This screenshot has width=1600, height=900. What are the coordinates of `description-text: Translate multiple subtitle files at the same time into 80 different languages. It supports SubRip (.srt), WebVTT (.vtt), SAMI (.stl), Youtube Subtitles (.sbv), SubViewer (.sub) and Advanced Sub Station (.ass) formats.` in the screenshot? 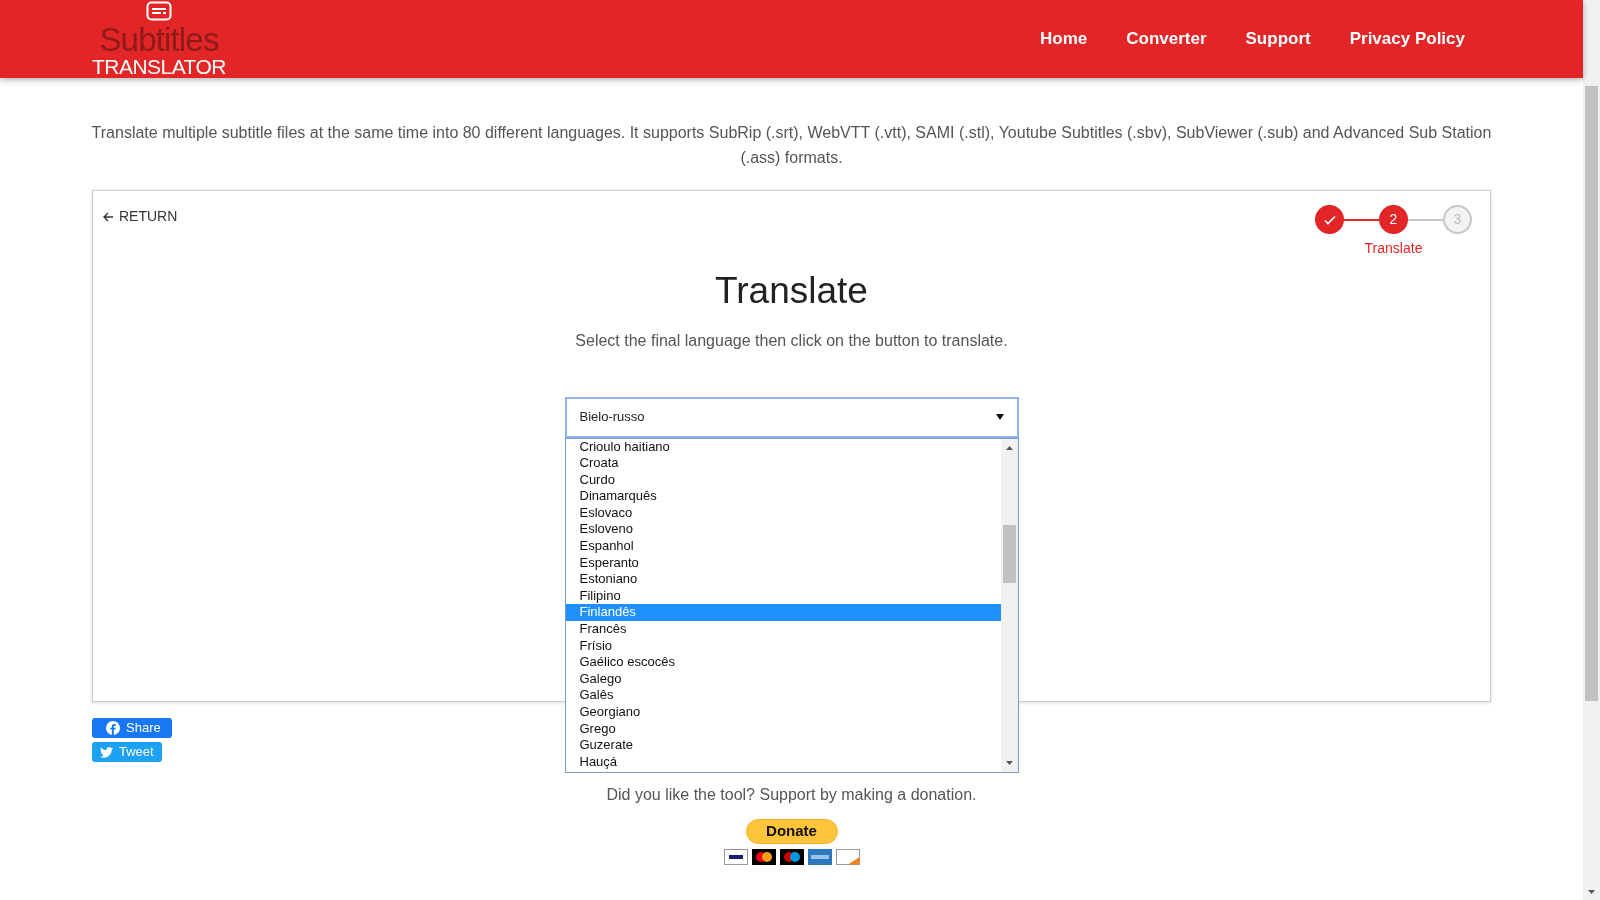 It's located at (791, 145).